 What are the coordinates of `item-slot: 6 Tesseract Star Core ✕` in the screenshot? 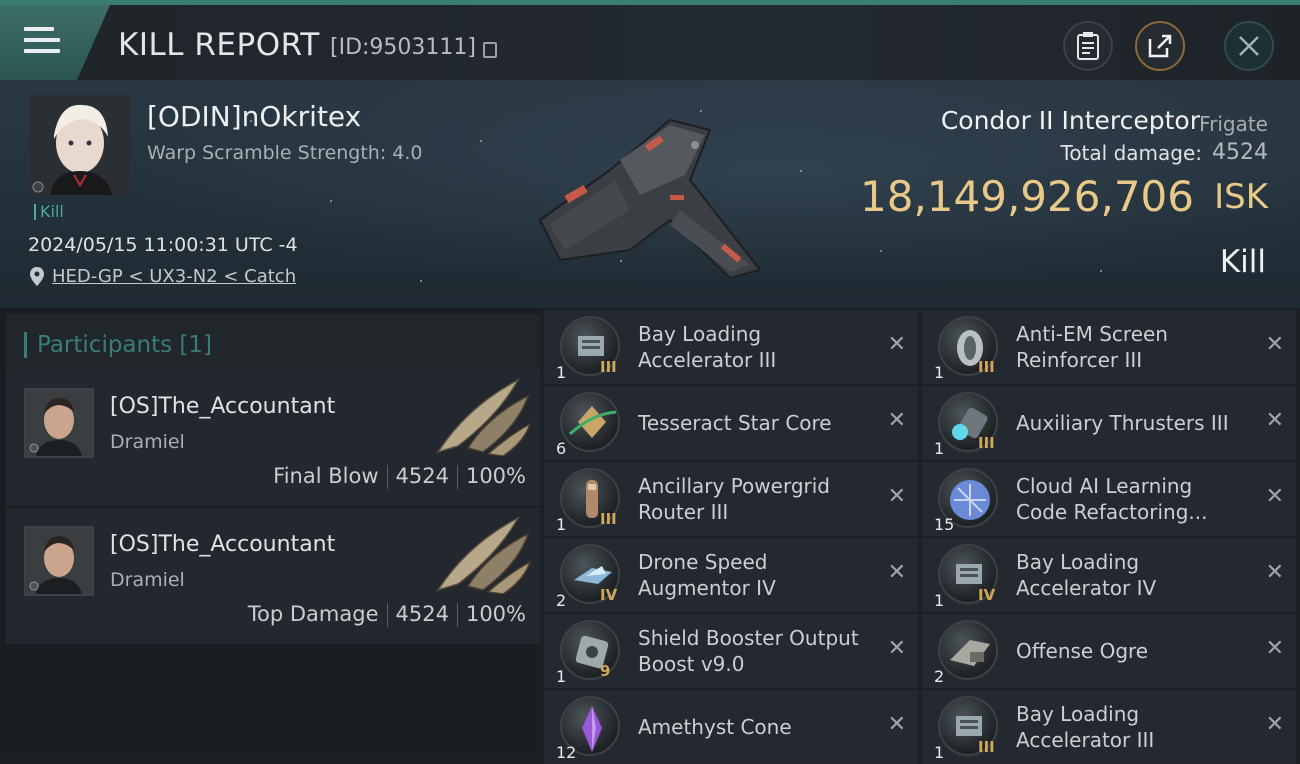 It's located at (731, 423).